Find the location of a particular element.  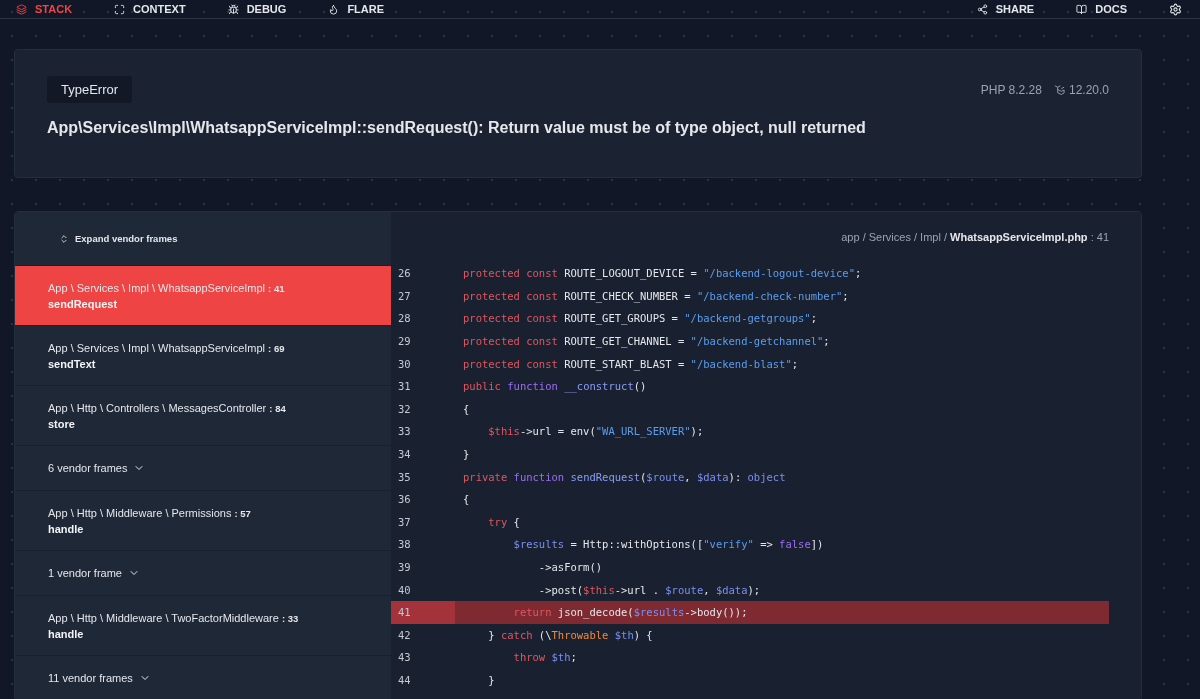

layers-icon is located at coordinates (21, 9).